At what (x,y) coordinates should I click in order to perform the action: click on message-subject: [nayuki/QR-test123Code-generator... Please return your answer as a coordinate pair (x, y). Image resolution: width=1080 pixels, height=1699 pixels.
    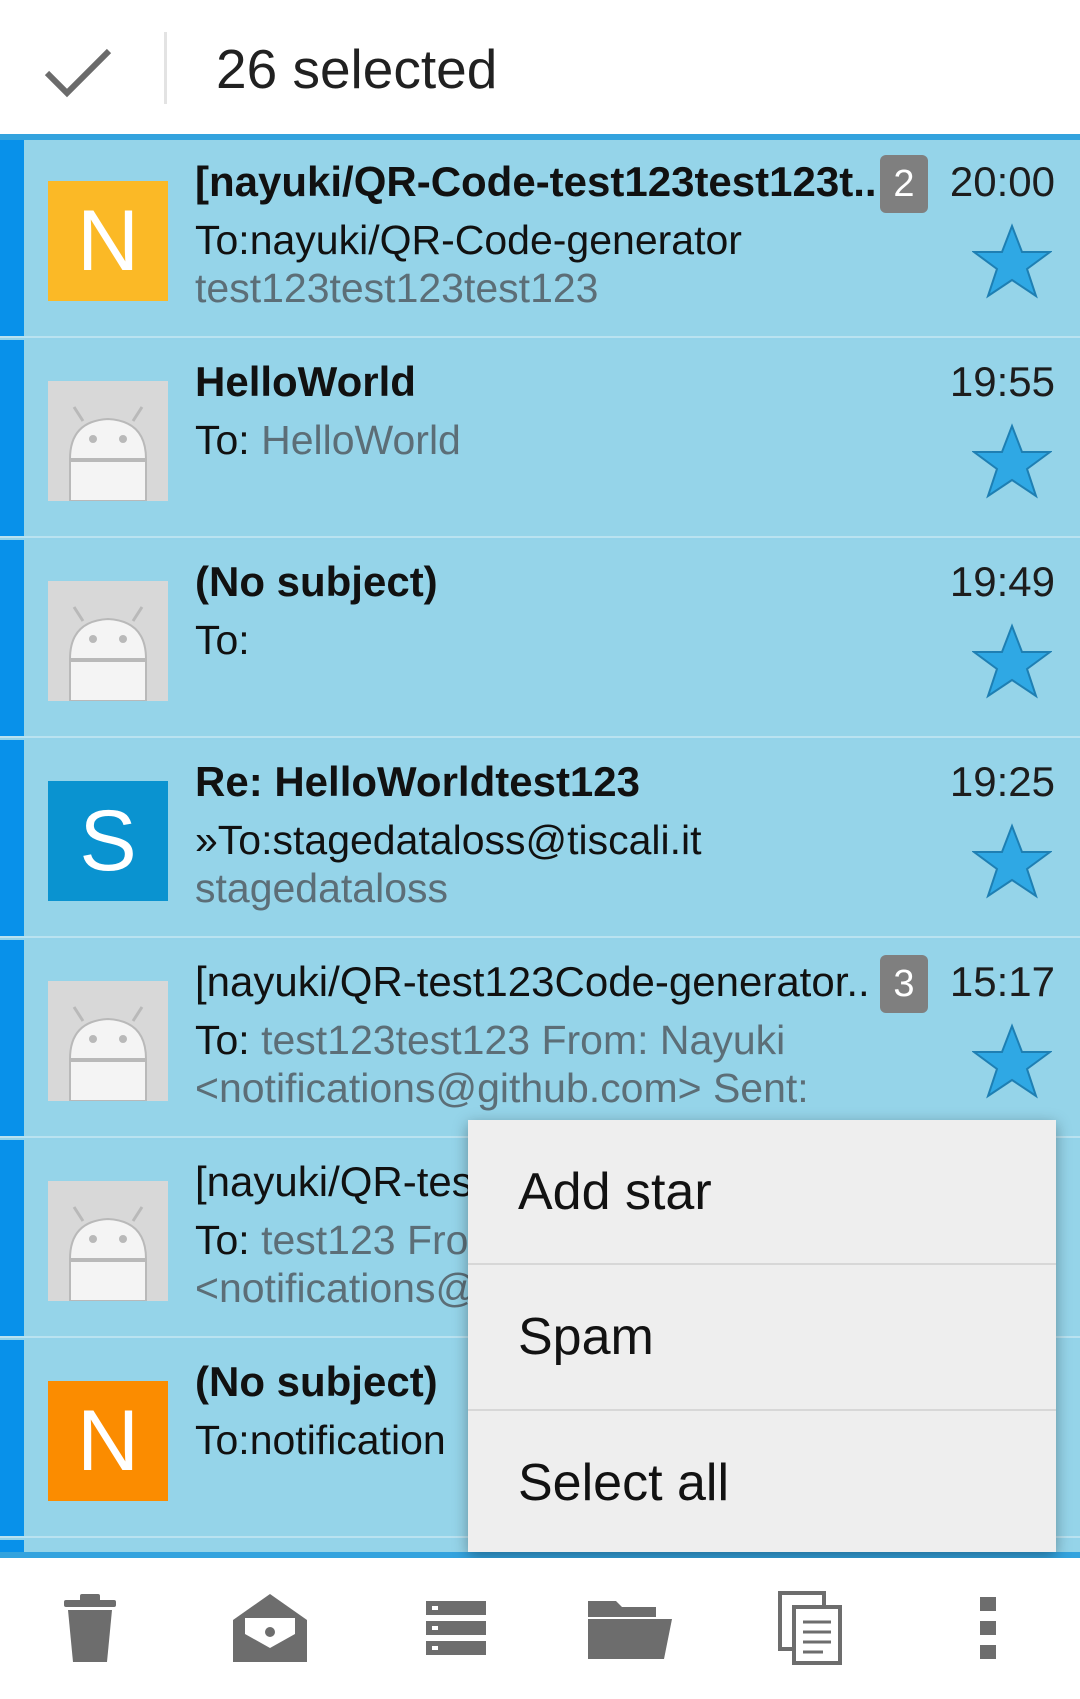
    Looking at the image, I should click on (532, 981).